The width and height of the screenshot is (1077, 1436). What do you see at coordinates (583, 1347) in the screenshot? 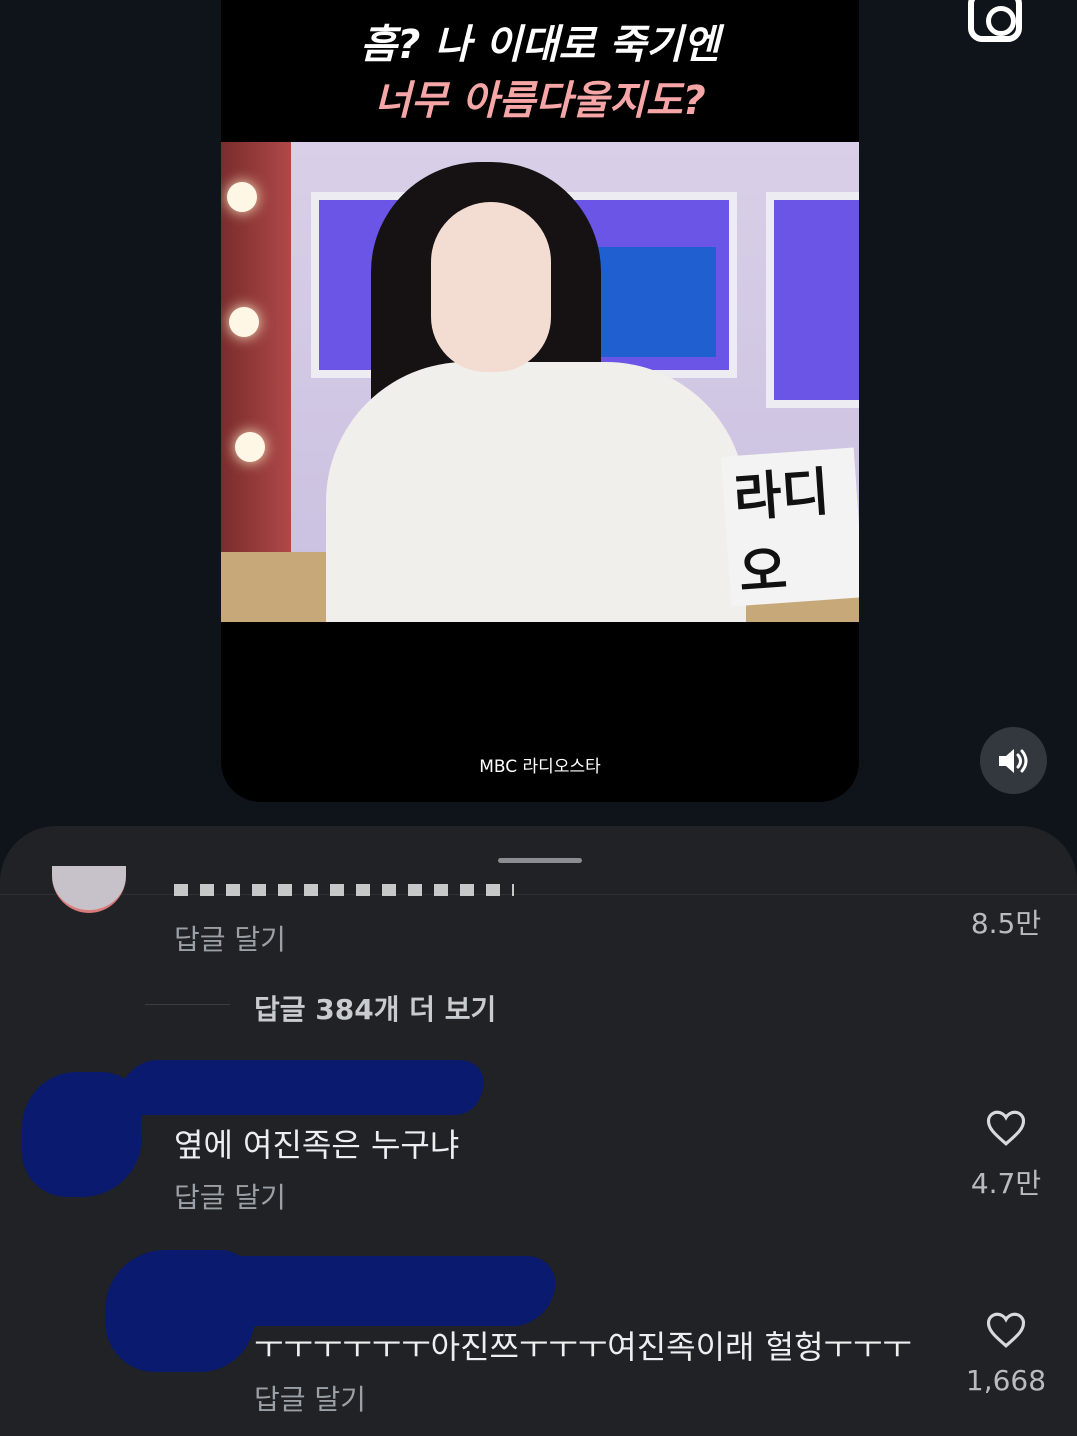
I see `comment-text: ㅜㅜㅜㅜㅜㅜ아진쯔ㅜㅜㅜ여진족이래 헐헝ㅜㅜㅜ` at bounding box center [583, 1347].